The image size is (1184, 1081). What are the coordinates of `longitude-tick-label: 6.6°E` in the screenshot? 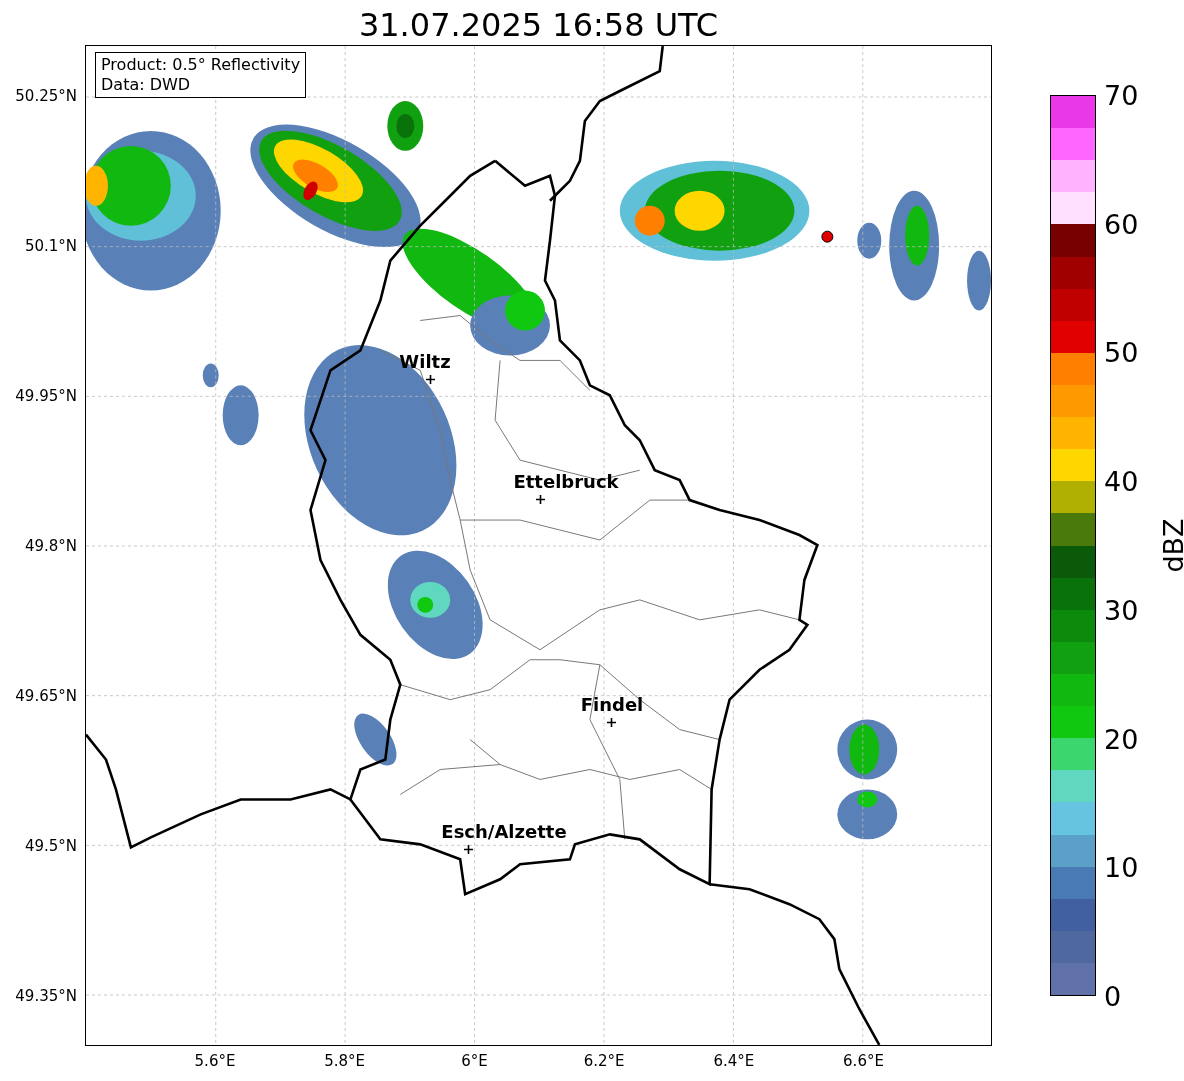 It's located at (863, 1061).